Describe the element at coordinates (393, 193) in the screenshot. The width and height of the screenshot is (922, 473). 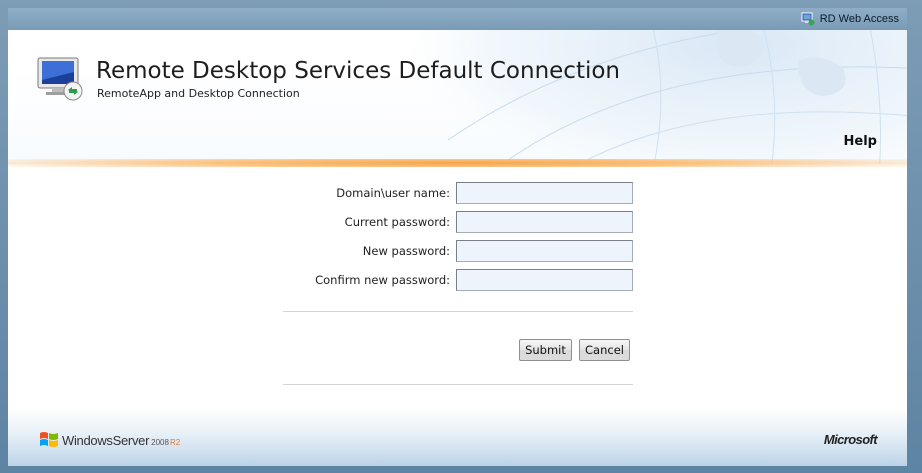
I see `domain-user-label: Domain\user name:` at that location.